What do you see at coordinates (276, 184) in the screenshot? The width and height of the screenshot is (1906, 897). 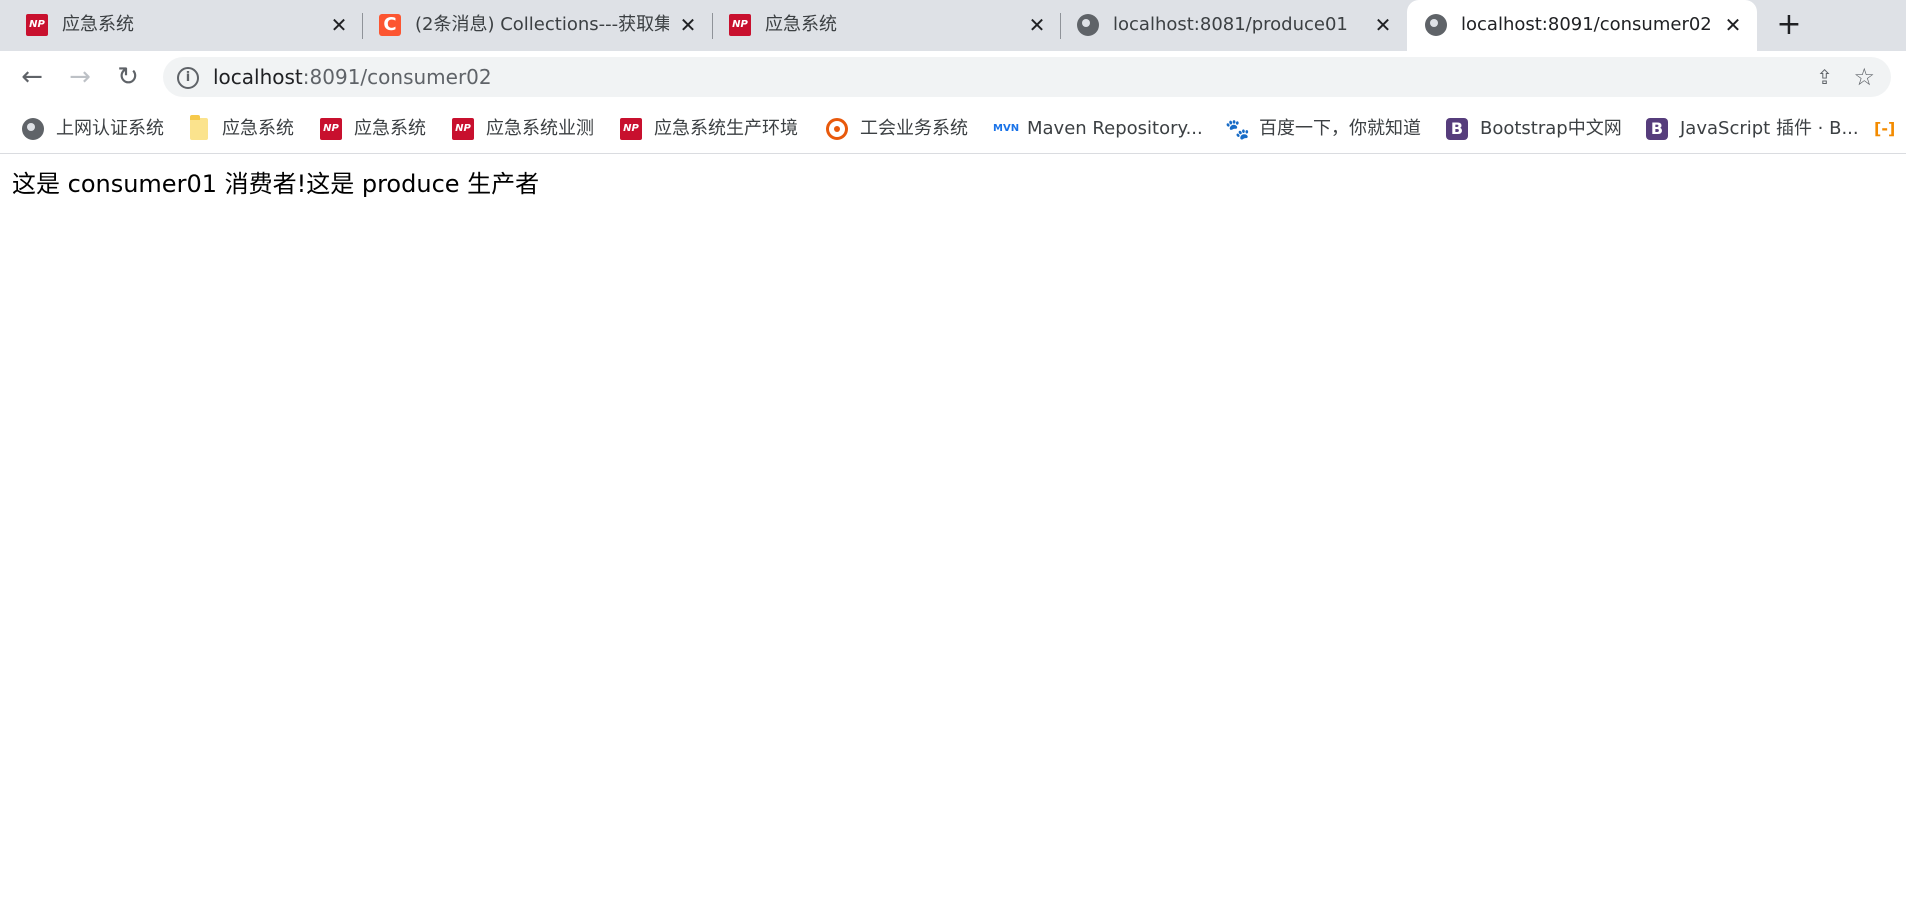 I see `page-message: 这是 consumer01 消费者!这是 produce 生产者` at bounding box center [276, 184].